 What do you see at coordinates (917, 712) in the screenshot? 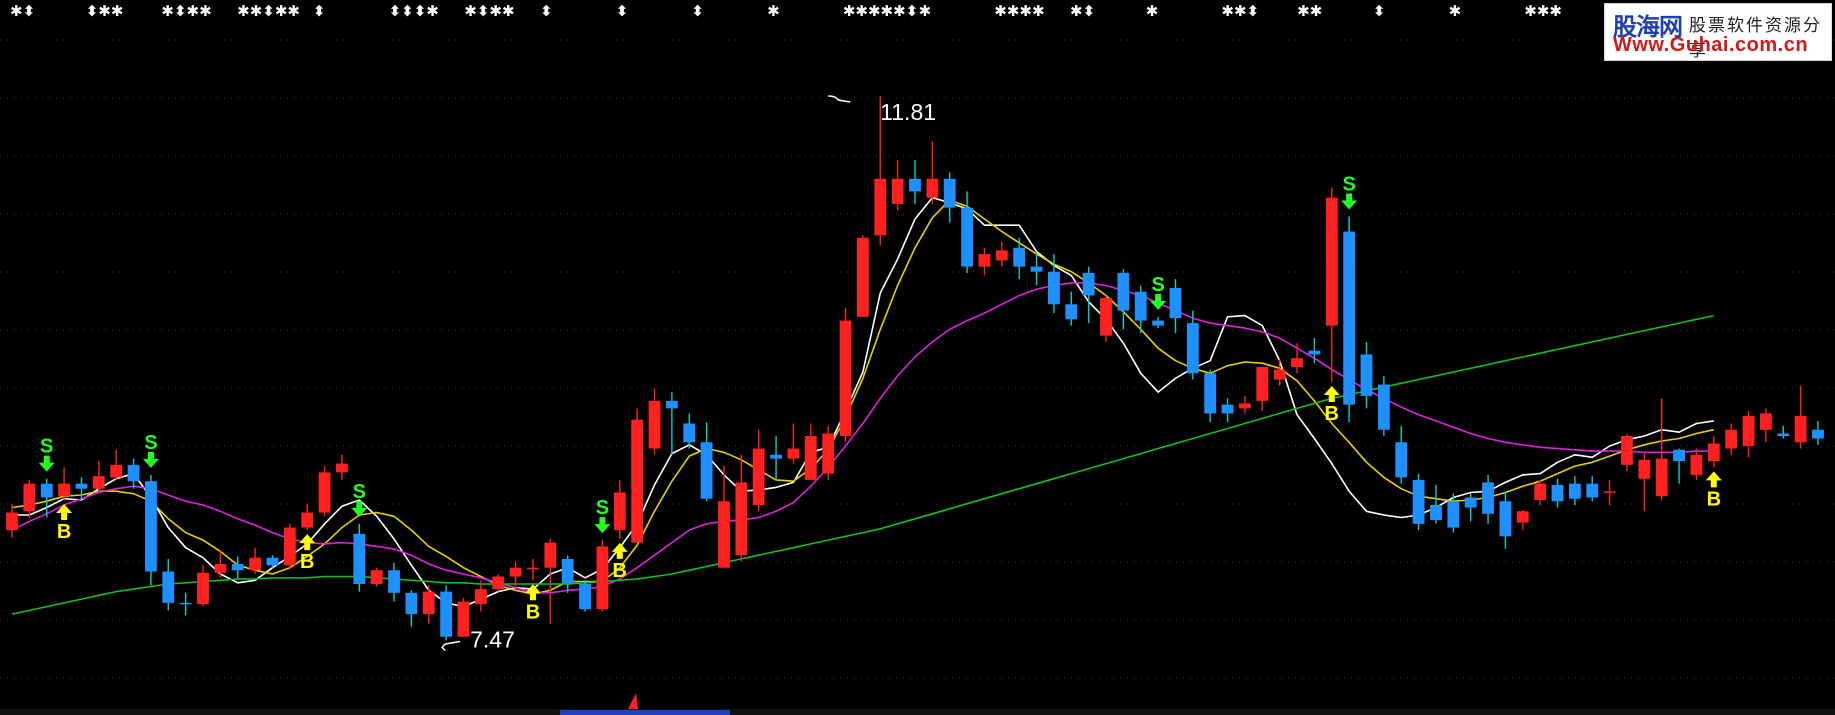
I see `bottom-strip` at bounding box center [917, 712].